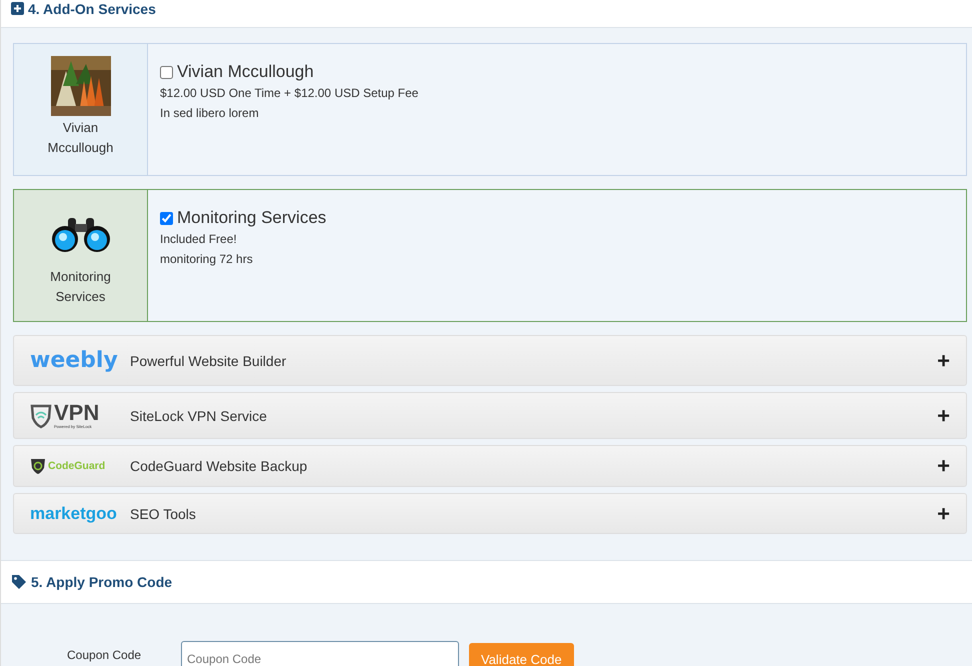  Describe the element at coordinates (199, 239) in the screenshot. I see `addon-price: Included Free!` at that location.